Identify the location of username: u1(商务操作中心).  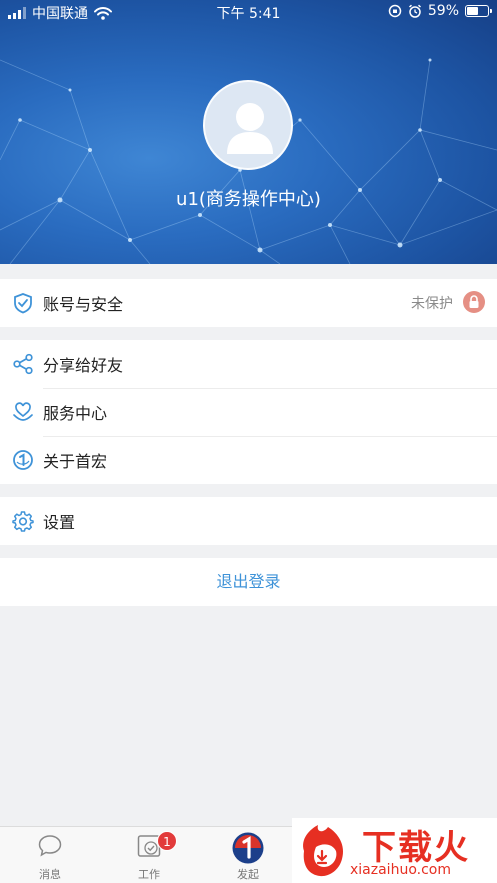
(248, 199).